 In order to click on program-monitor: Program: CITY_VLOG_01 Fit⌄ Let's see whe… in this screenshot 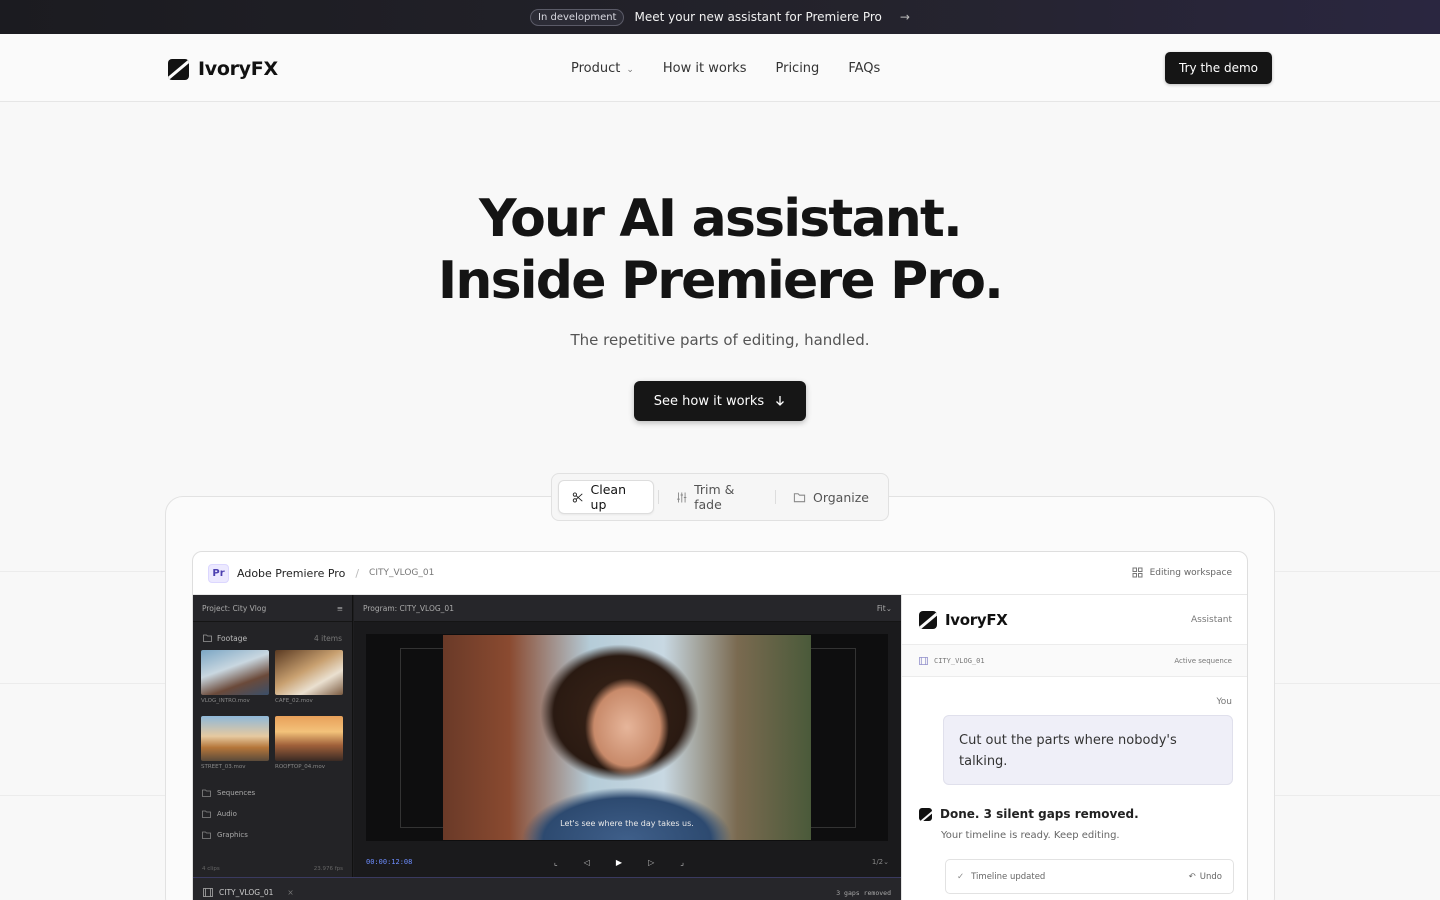, I will do `click(627, 736)`.